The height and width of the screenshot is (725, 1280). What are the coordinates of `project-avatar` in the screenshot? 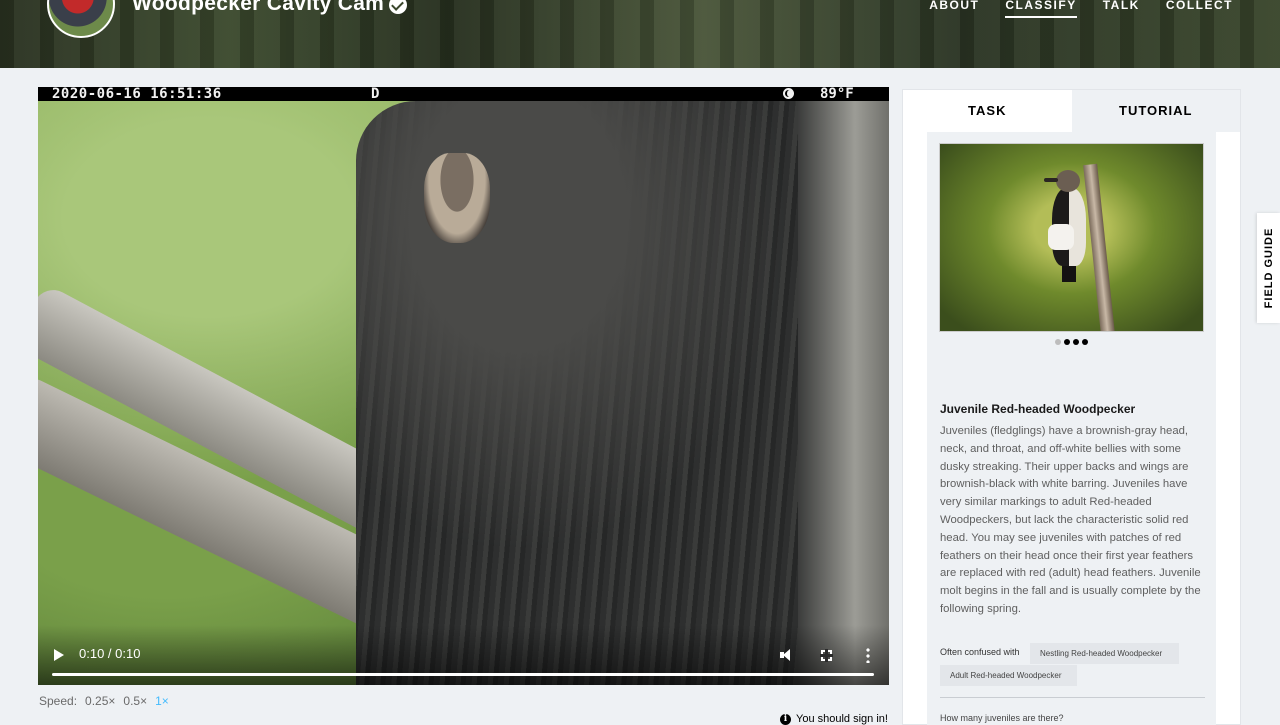 It's located at (81, 19).